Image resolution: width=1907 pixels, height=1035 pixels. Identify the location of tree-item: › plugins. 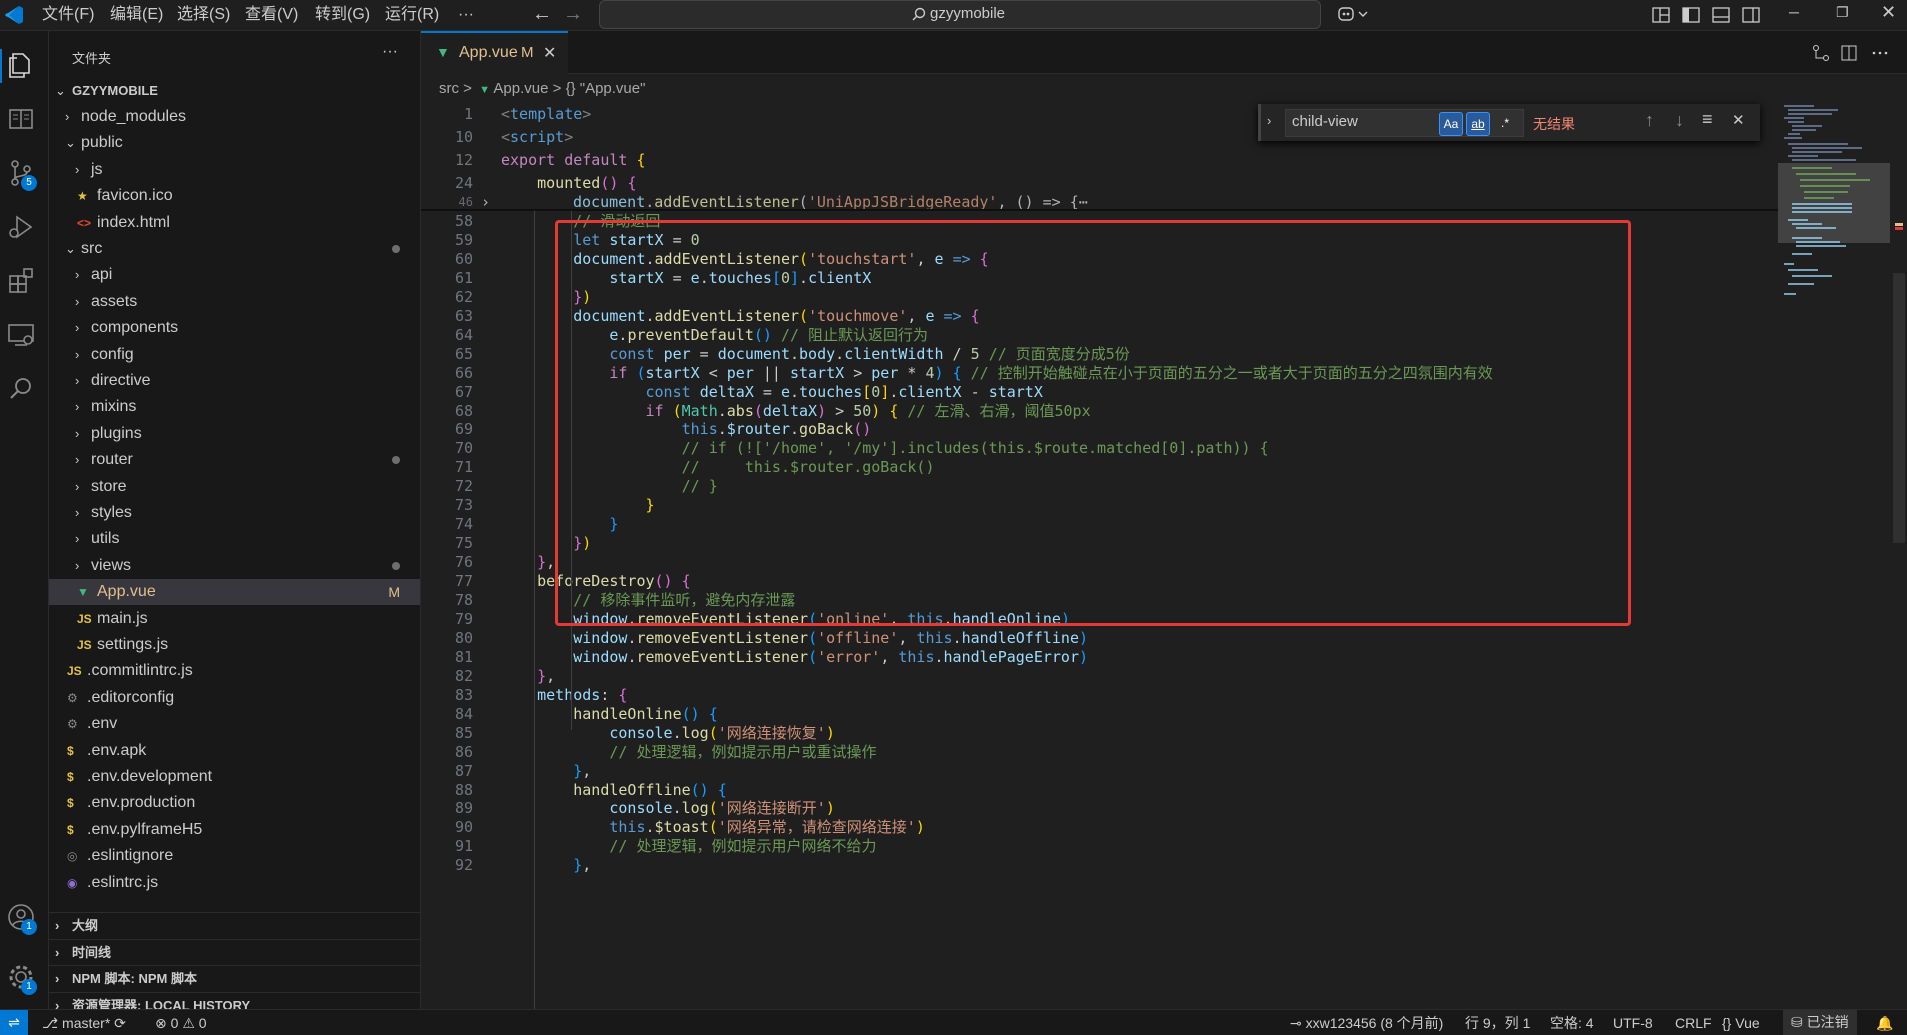
(234, 434).